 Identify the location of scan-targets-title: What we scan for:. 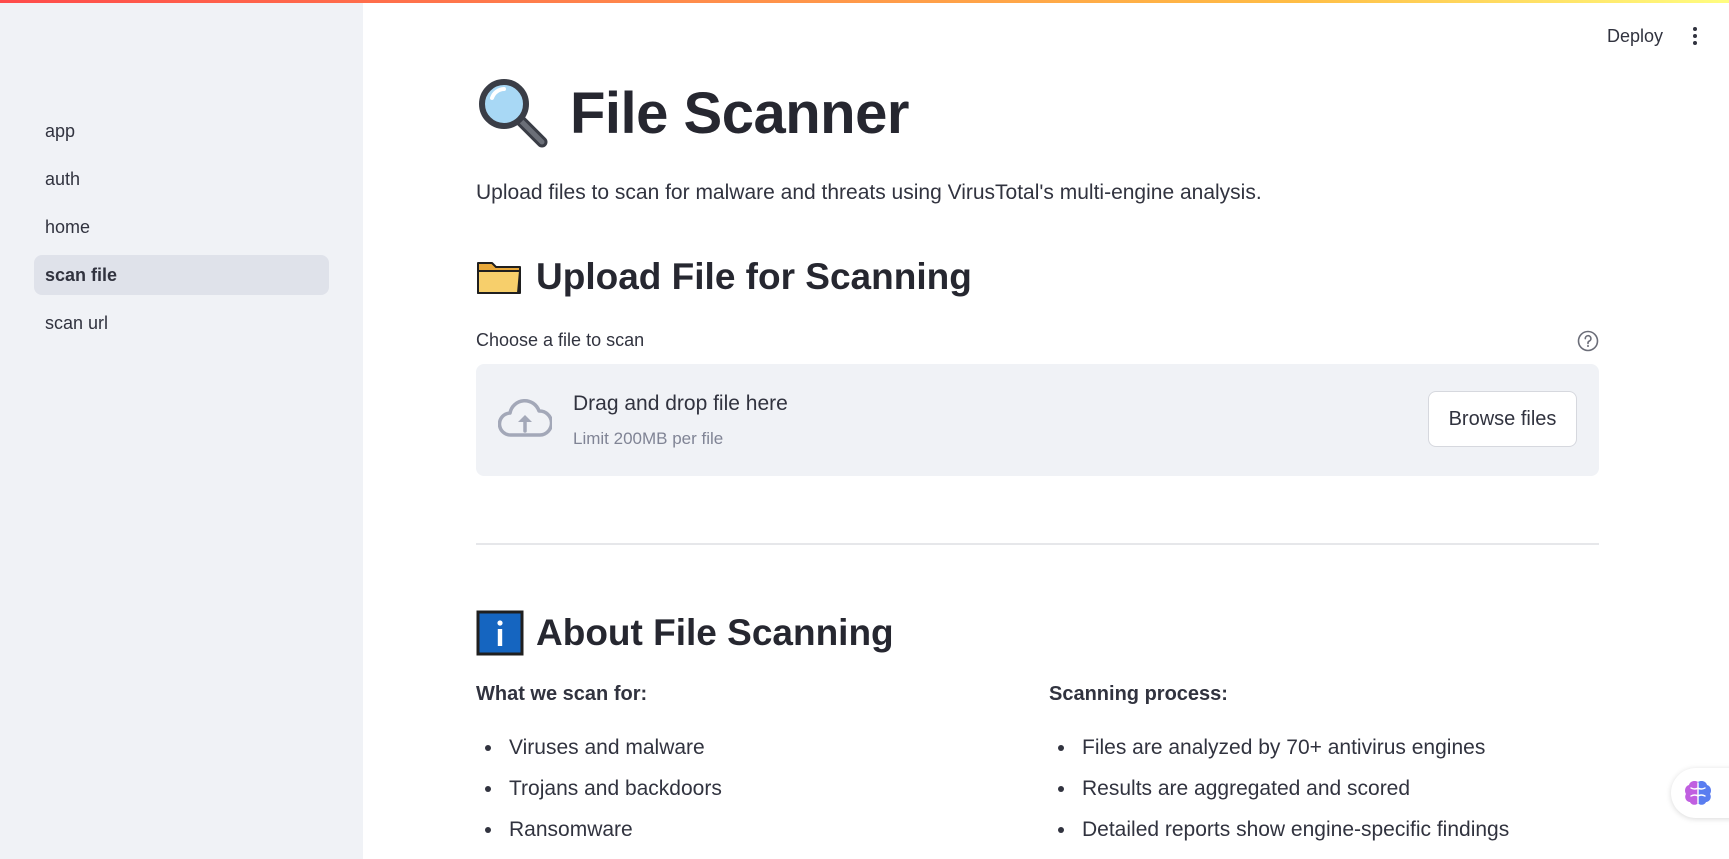
(562, 694).